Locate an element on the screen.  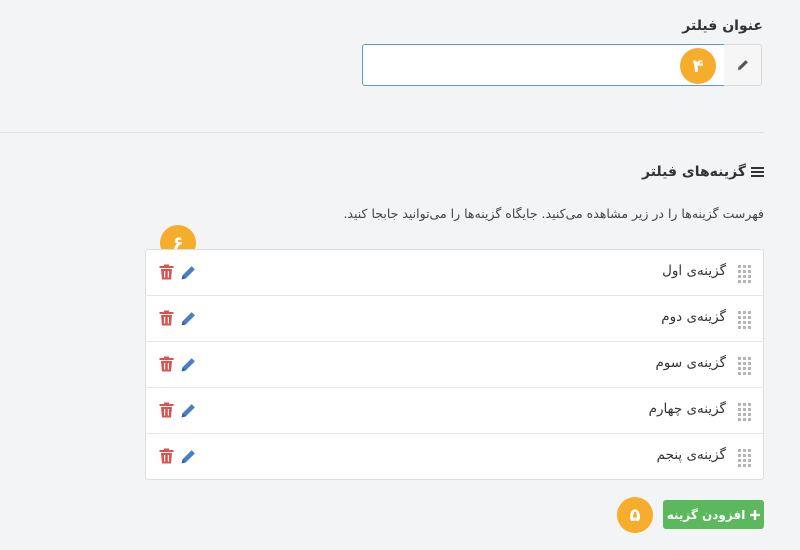
step-badge-5: ۵ is located at coordinates (635, 515).